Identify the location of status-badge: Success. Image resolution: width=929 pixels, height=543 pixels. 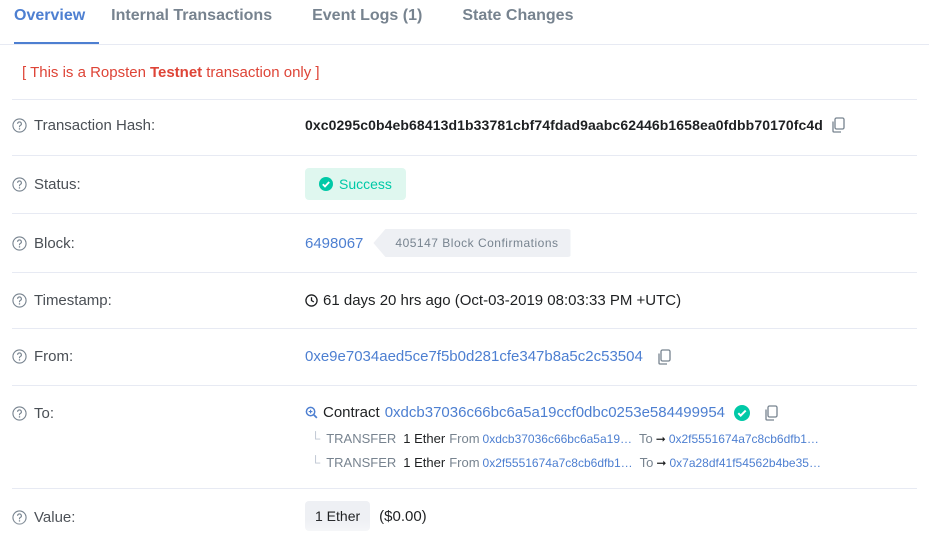
(355, 184).